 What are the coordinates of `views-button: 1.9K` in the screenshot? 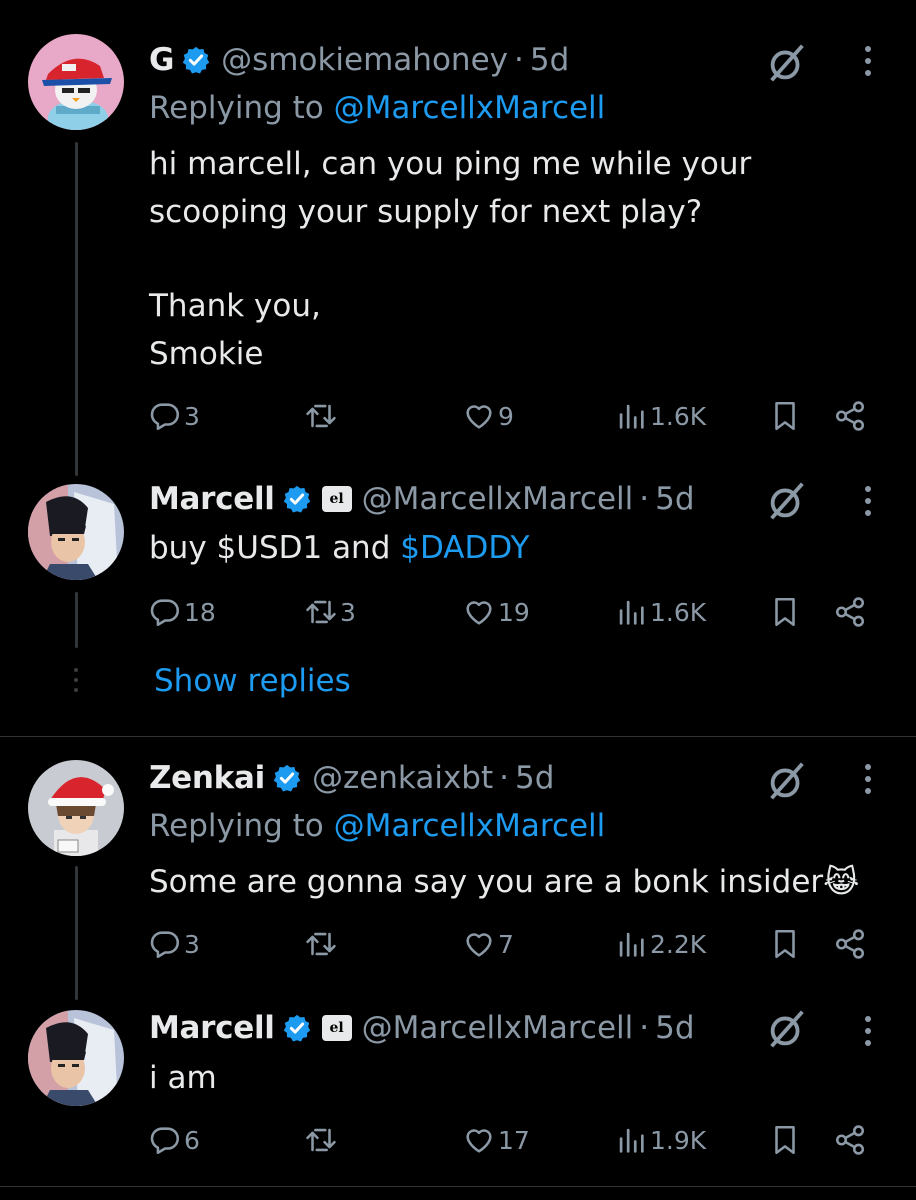 It's located at (660, 1140).